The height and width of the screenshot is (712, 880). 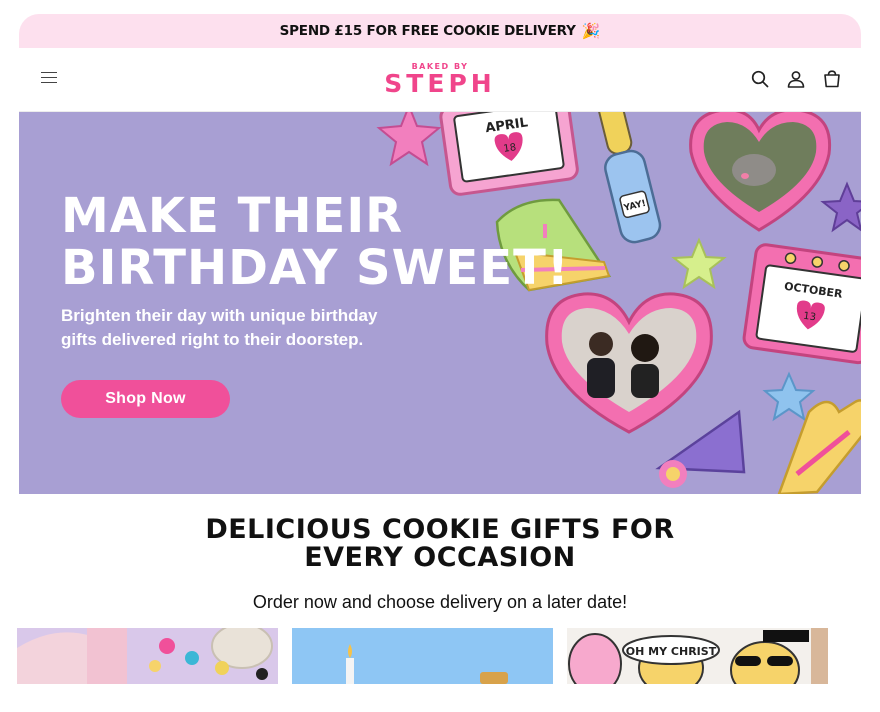 I want to click on hand-cookie, so click(x=819, y=446).